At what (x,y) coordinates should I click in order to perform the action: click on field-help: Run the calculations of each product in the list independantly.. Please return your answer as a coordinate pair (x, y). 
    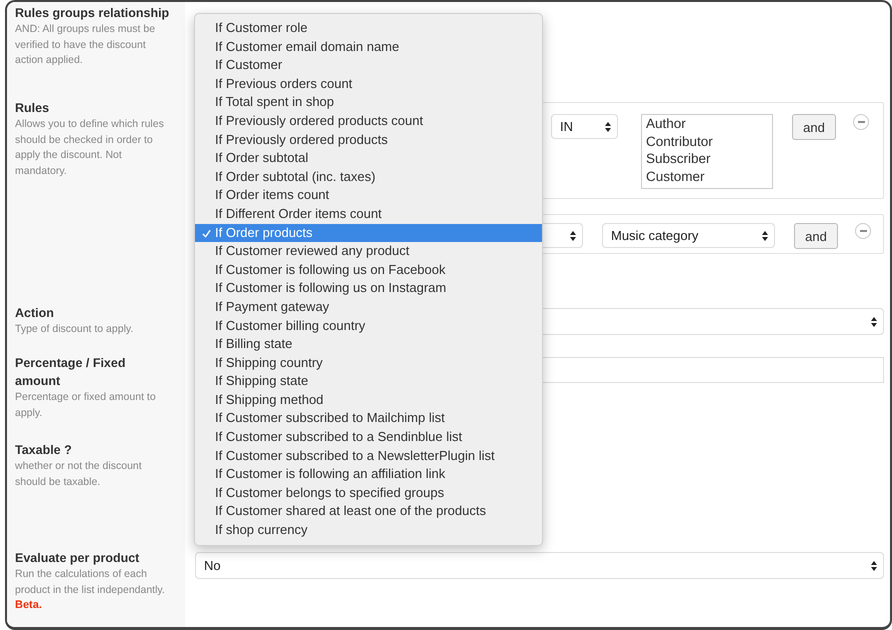
    Looking at the image, I should click on (90, 582).